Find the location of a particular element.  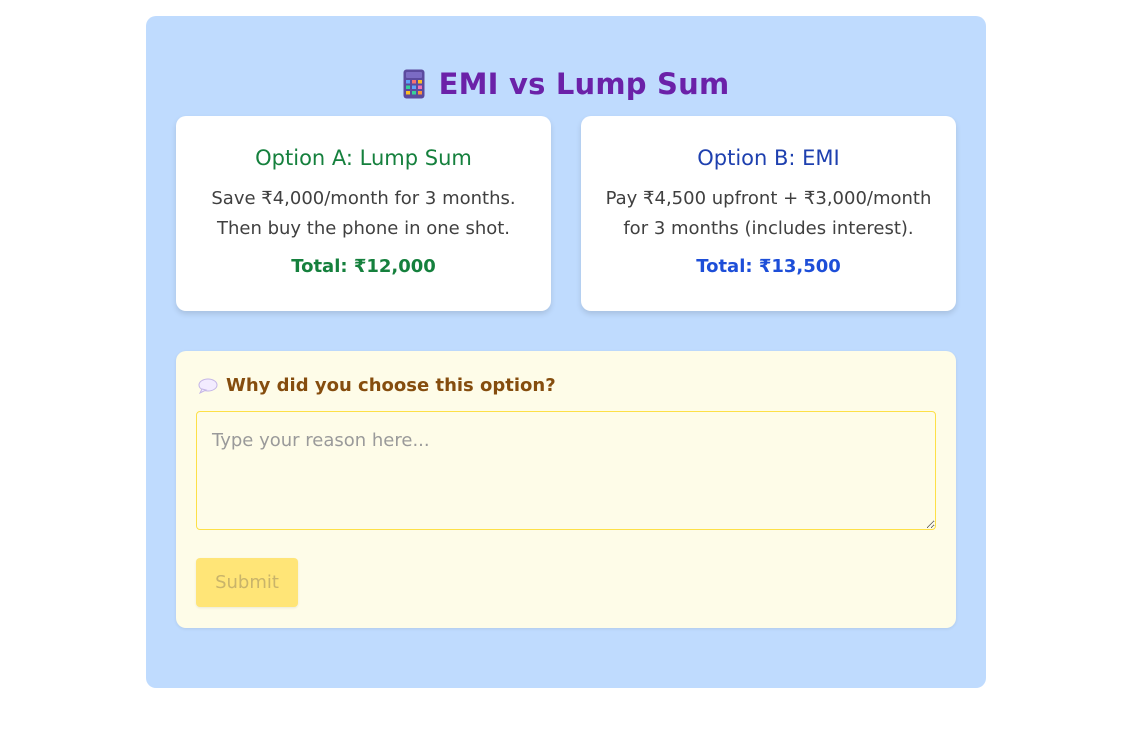

option-b-total: Total: ₹13,500 is located at coordinates (768, 266).